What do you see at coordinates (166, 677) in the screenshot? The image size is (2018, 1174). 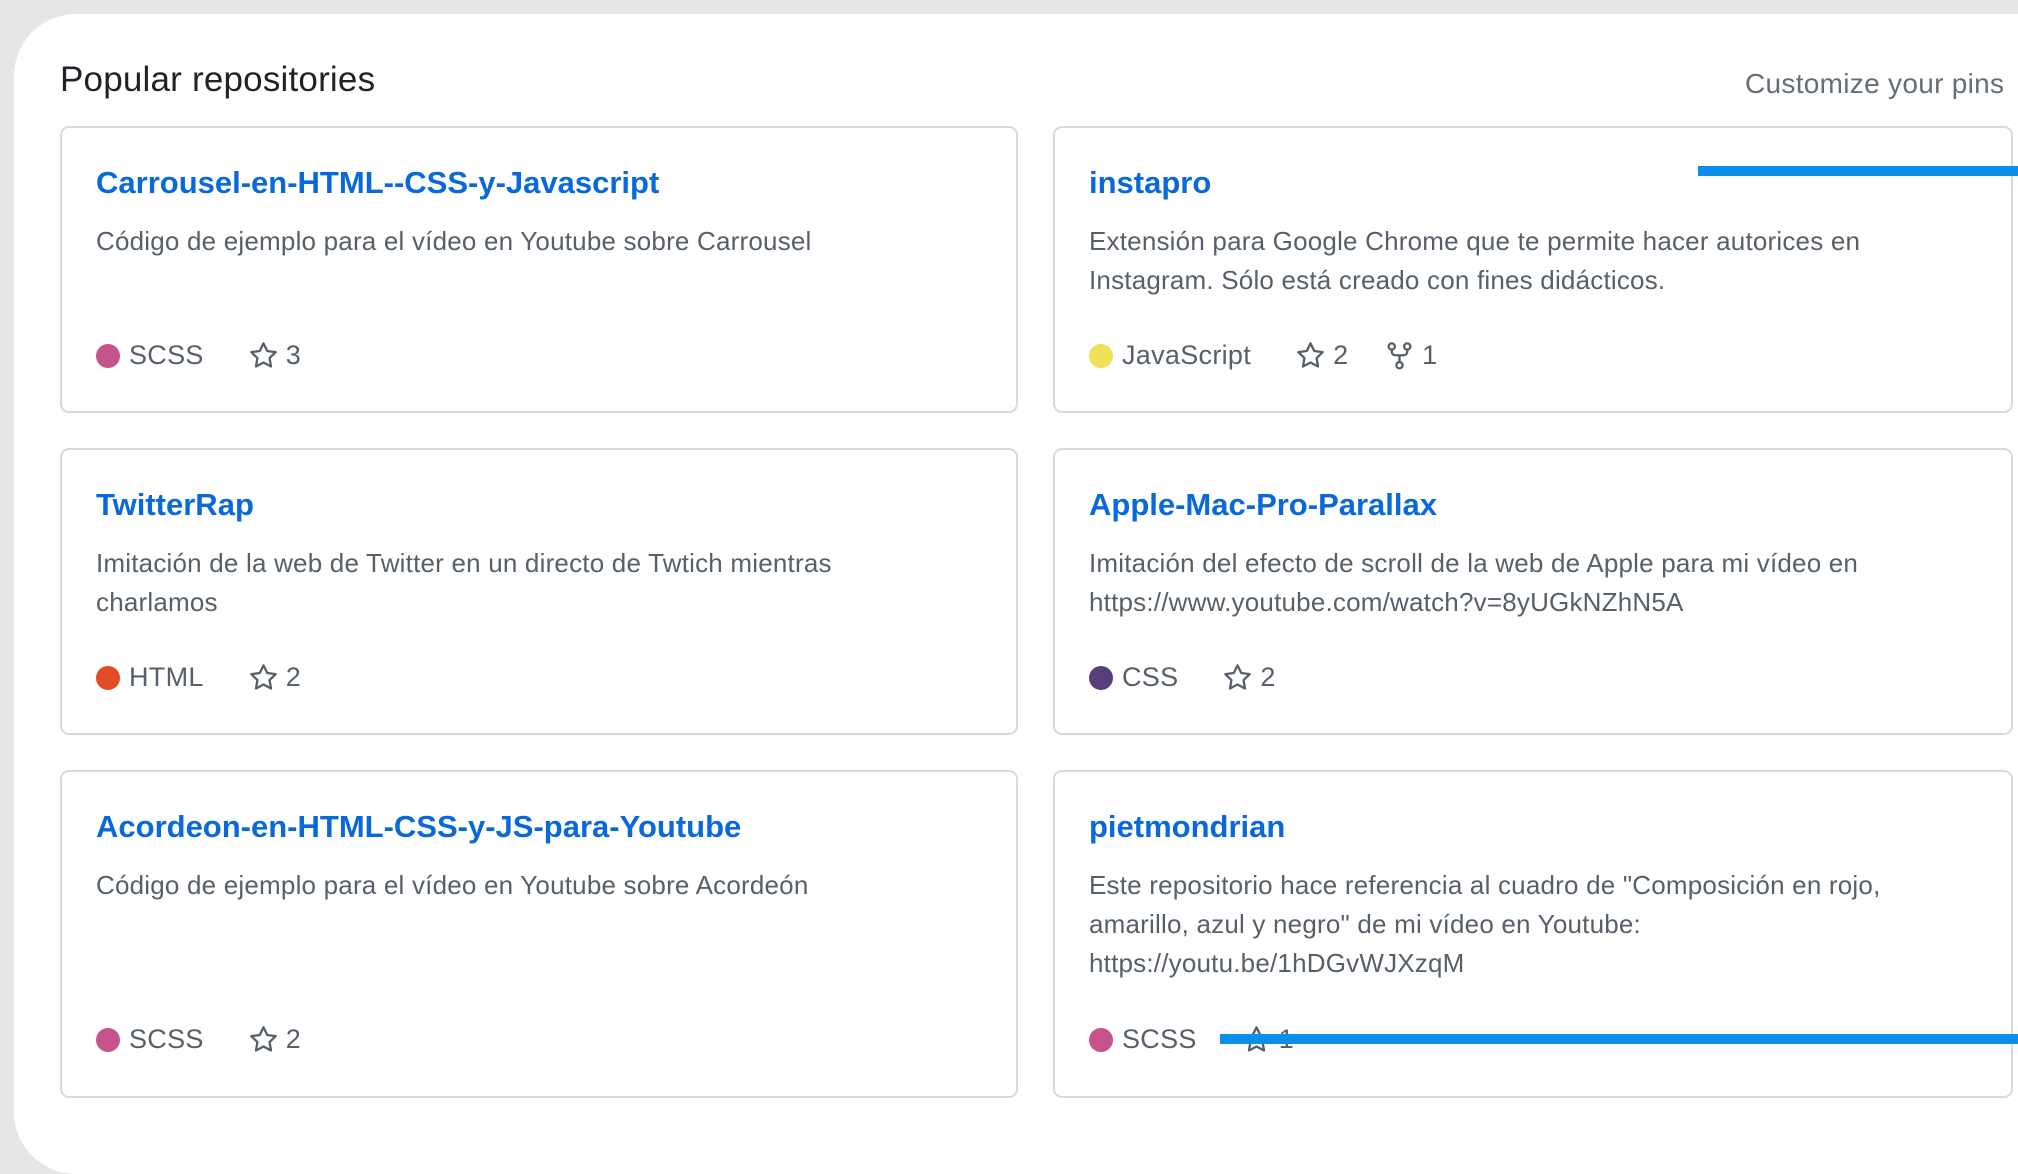 I see `repo-language: HTML` at bounding box center [166, 677].